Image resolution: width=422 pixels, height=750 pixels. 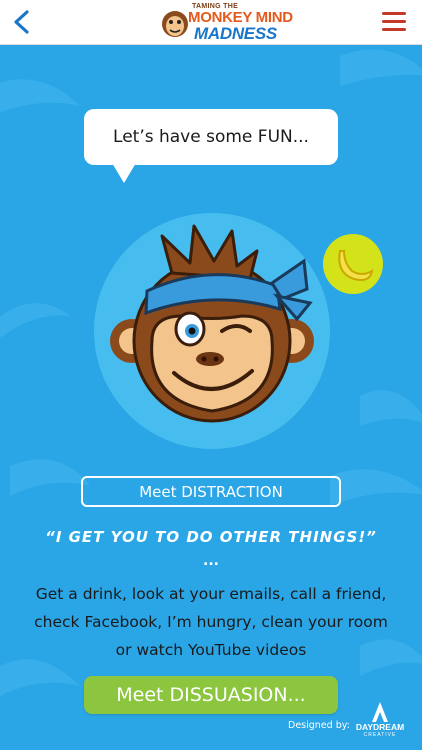 What do you see at coordinates (175, 24) in the screenshot?
I see `monkey-logo-icon` at bounding box center [175, 24].